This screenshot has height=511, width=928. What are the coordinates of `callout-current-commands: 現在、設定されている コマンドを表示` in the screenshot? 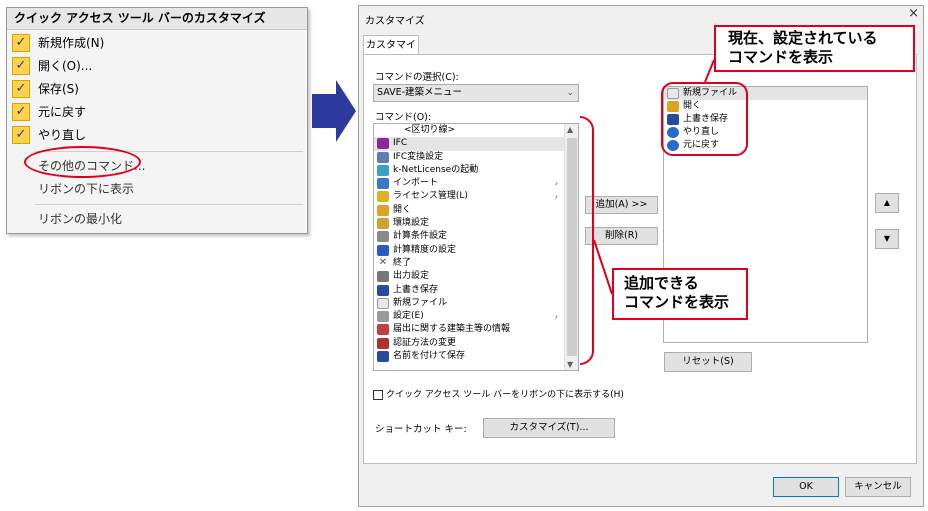 It's located at (814, 48).